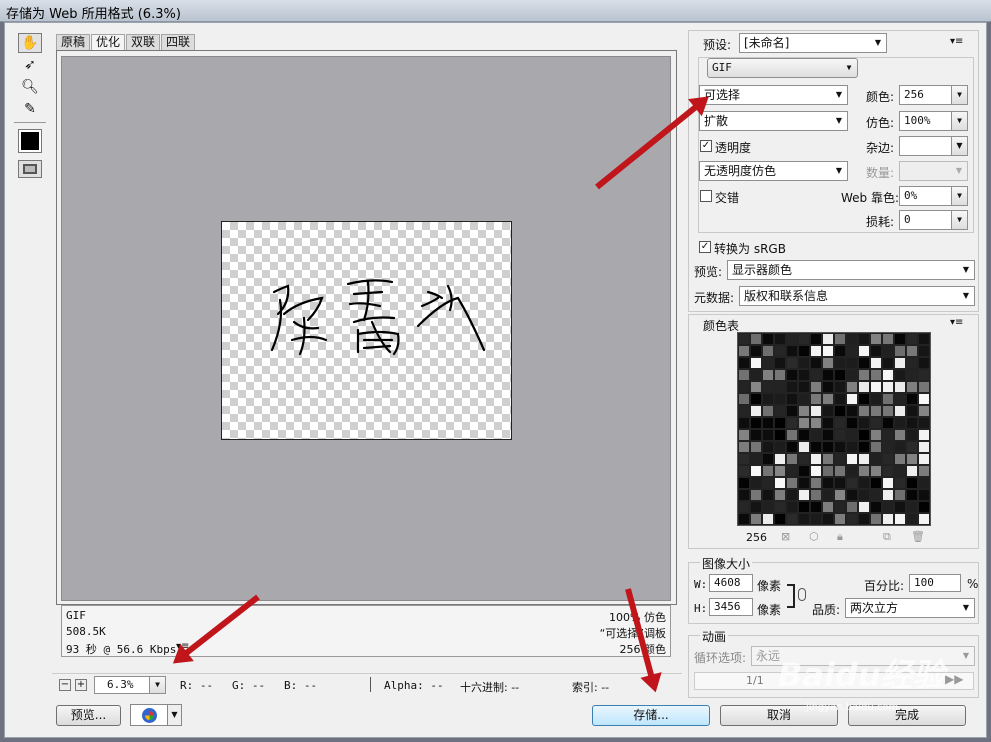  I want to click on panel-menu-icon: ▾≡, so click(956, 41).